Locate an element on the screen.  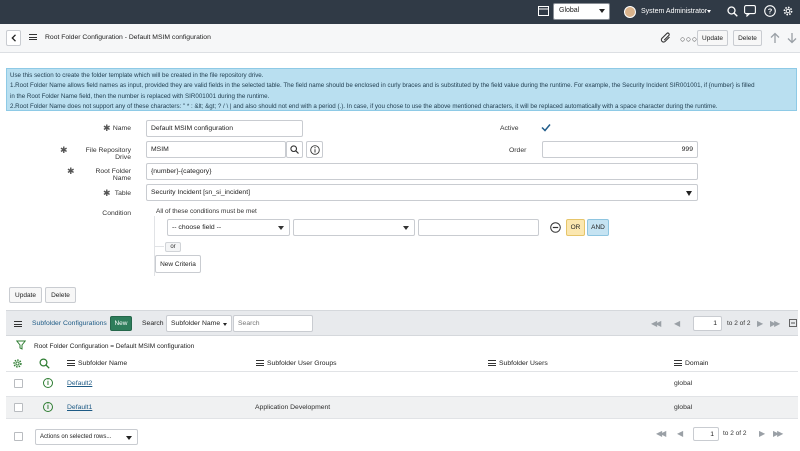
choose-field-select: -- choose field -- is located at coordinates (228, 227).